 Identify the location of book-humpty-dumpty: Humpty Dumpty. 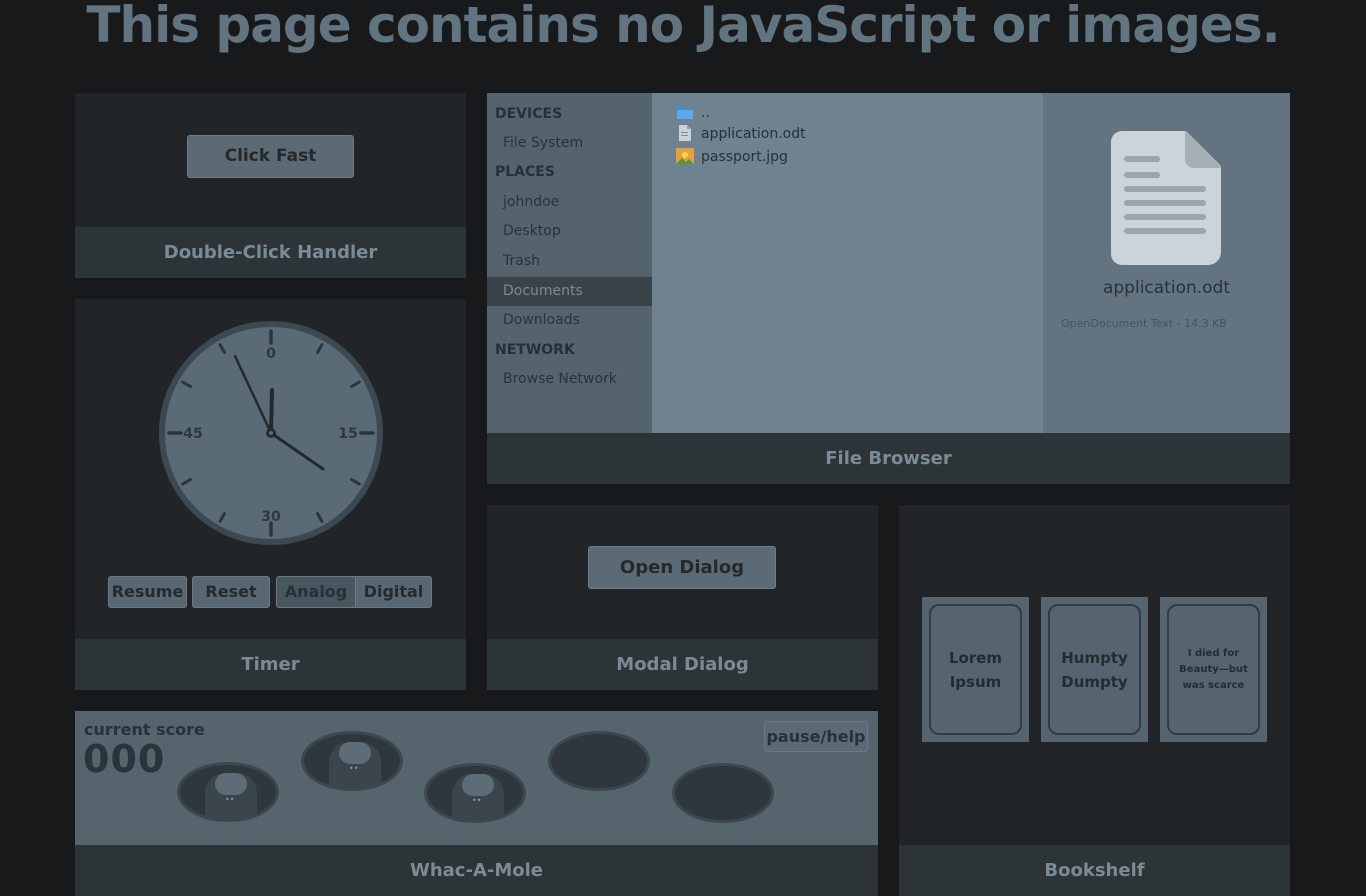
(1094, 669).